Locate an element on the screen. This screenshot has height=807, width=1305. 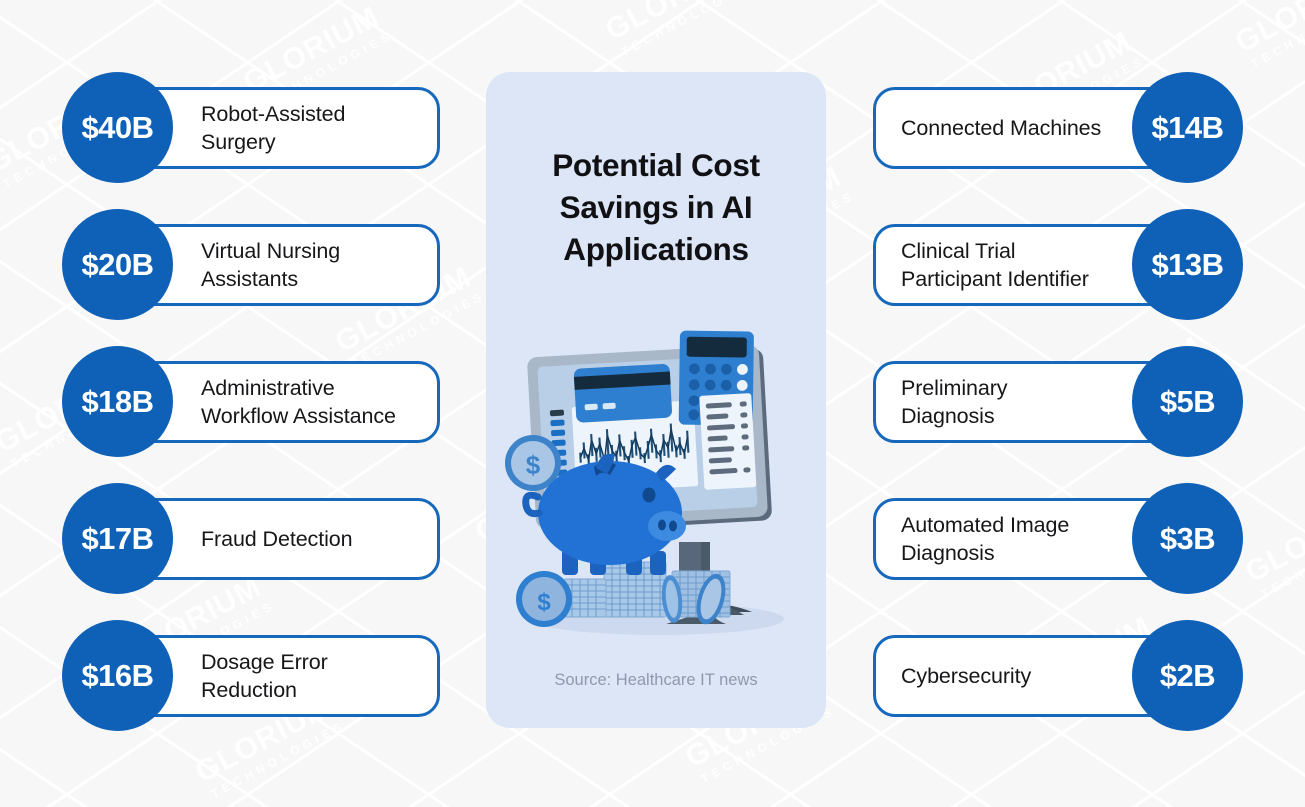
stat-row: Administrative Workflow Assistance $18B is located at coordinates (262, 402).